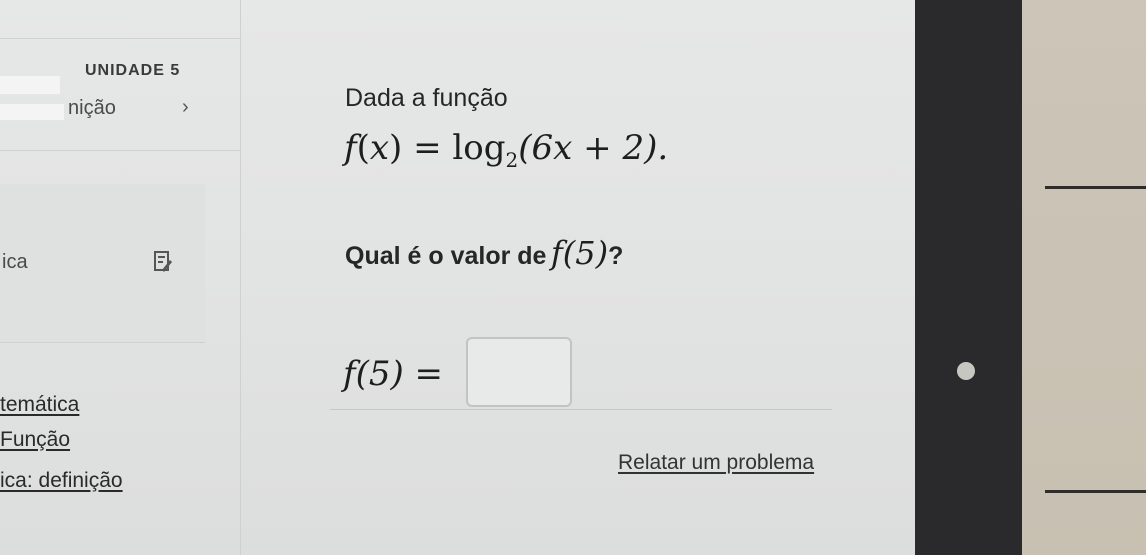 This screenshot has width=1146, height=555. I want to click on sidebar-link-tematica: temática, so click(39, 405).